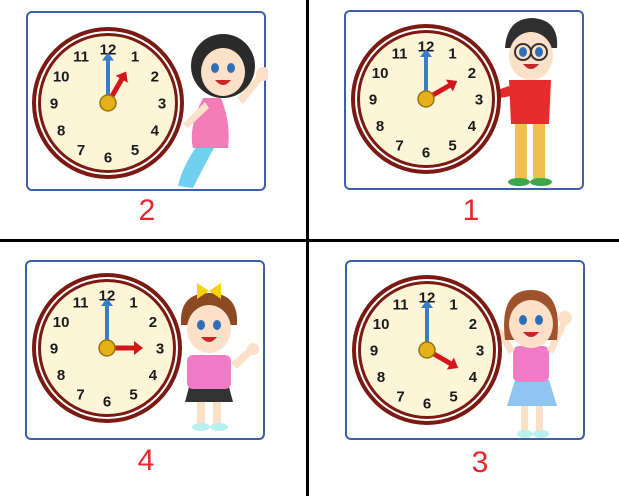  I want to click on thumbs-up-hand, so click(253, 349).